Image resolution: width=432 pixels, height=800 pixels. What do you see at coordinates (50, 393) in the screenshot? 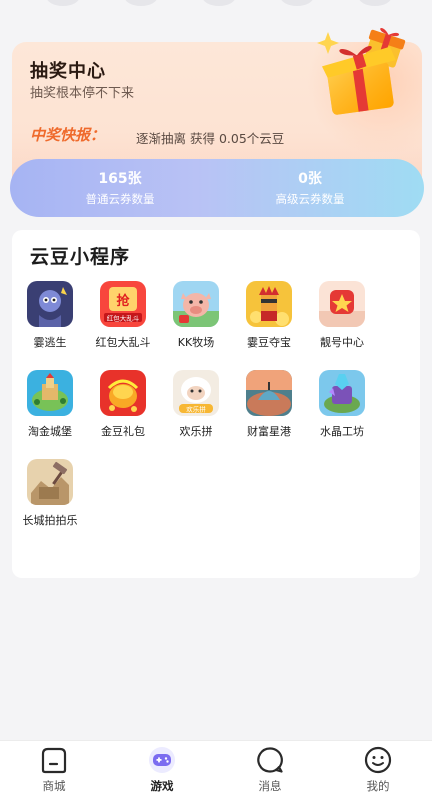
I see `gold-castle-icon` at bounding box center [50, 393].